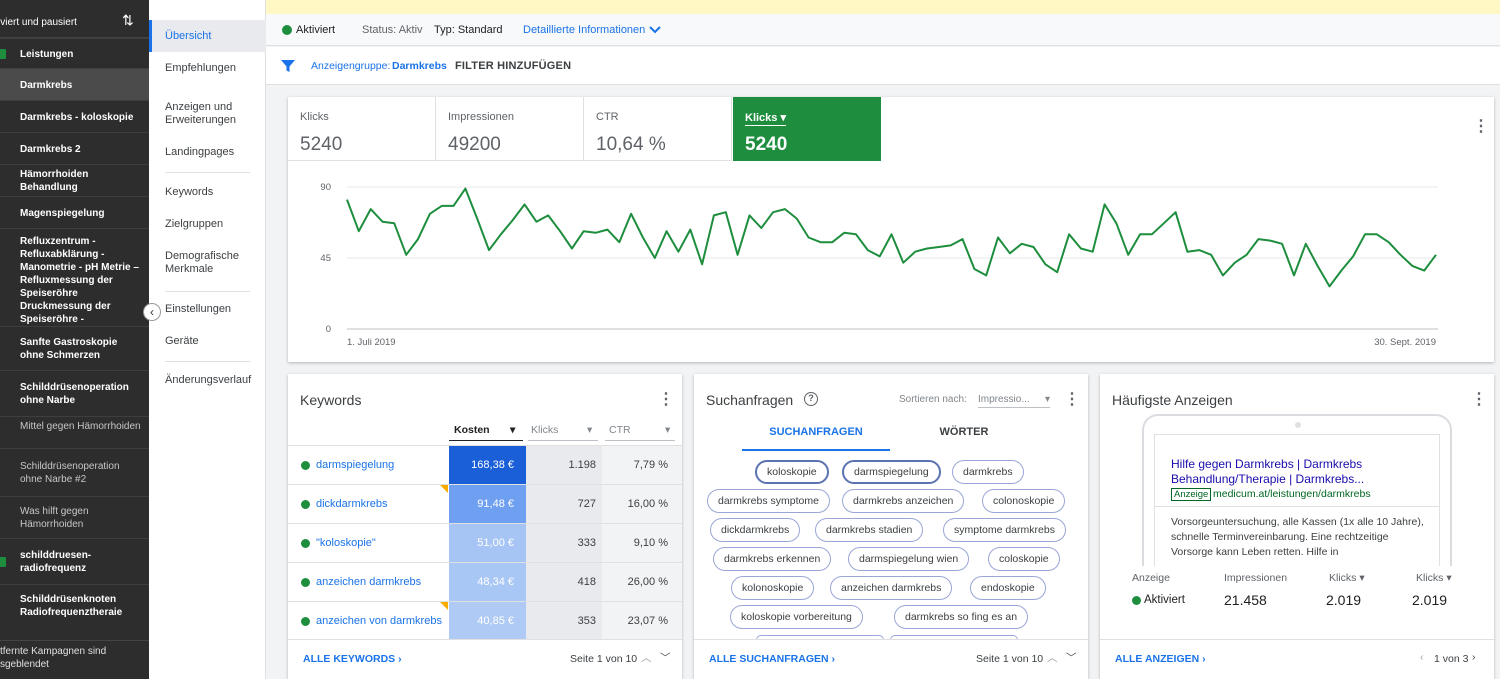 This screenshot has width=1500, height=679. I want to click on table-row: darmspiegelung 168,38 €1.198 7,79 %, so click(485, 464).